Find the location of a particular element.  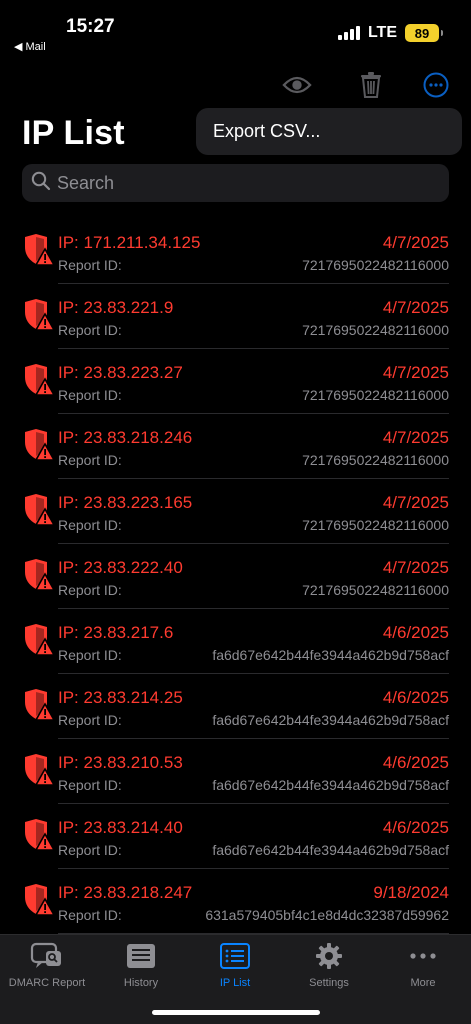

search-input is located at coordinates (237, 183).